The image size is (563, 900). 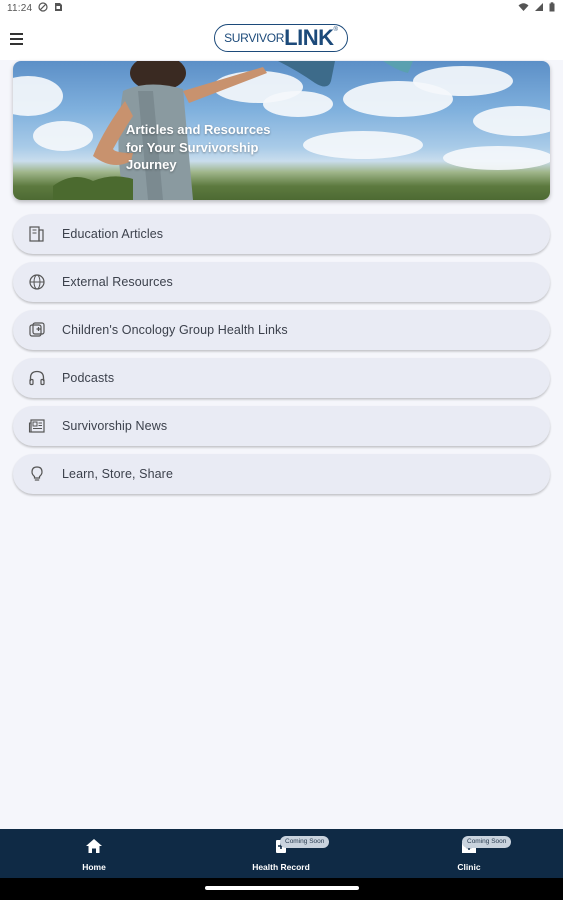 I want to click on status-time: 11:24, so click(x=20, y=8).